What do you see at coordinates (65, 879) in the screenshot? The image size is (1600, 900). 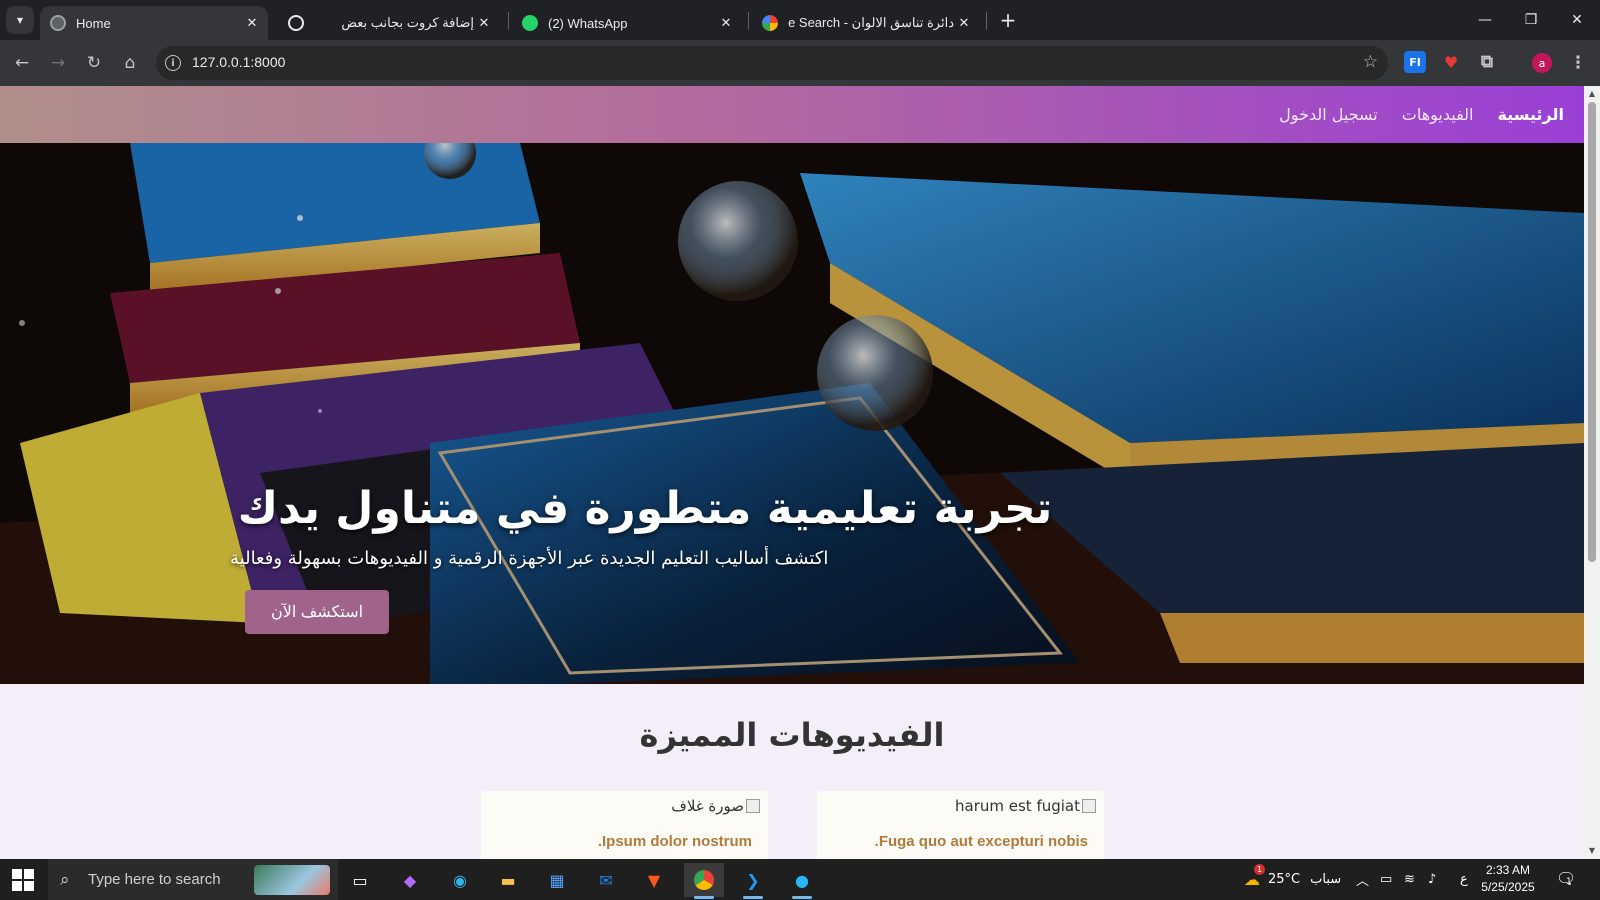 I see `search-icon: ⌕` at bounding box center [65, 879].